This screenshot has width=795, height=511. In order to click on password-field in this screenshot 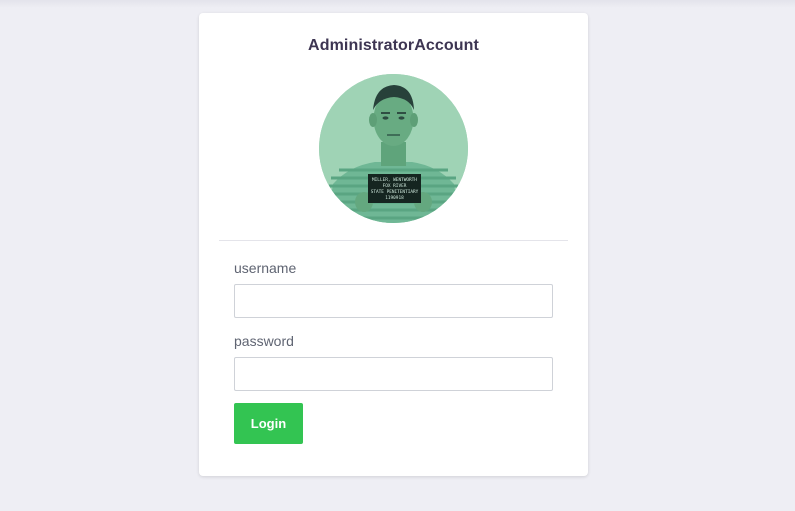, I will do `click(393, 374)`.